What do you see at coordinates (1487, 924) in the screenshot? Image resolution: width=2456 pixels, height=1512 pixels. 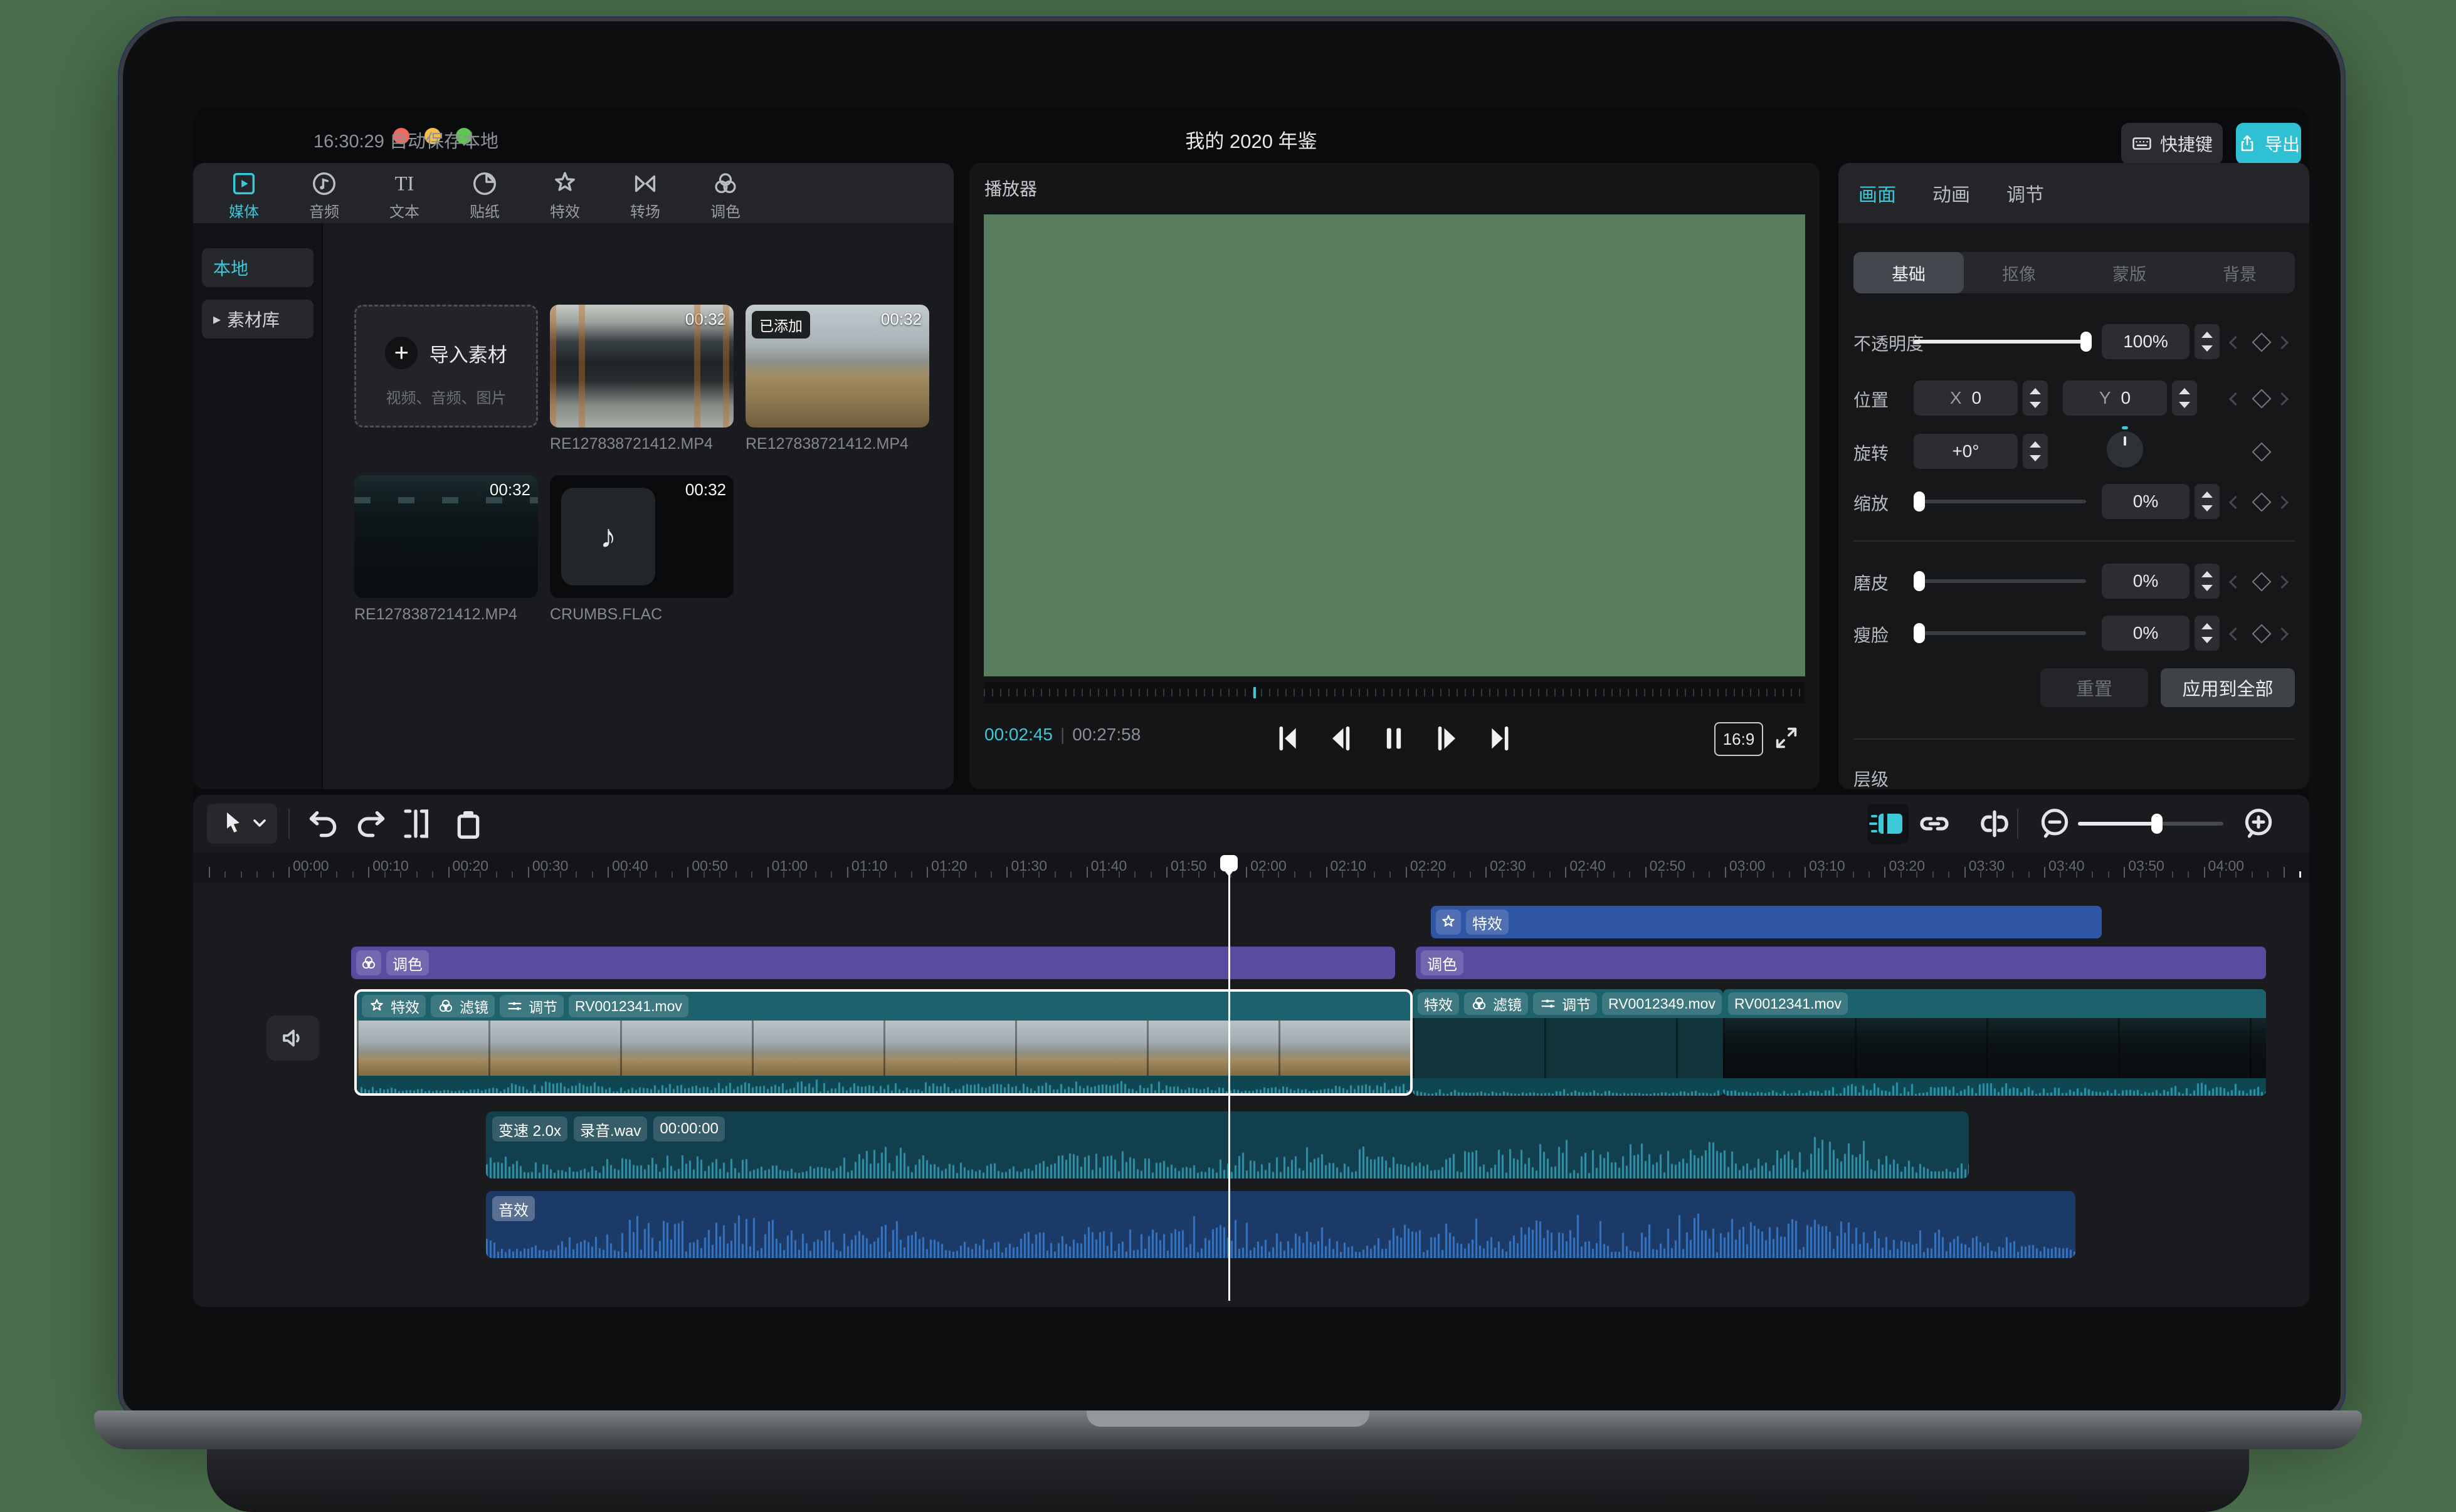 I see `clip-badge-label: 特效` at bounding box center [1487, 924].